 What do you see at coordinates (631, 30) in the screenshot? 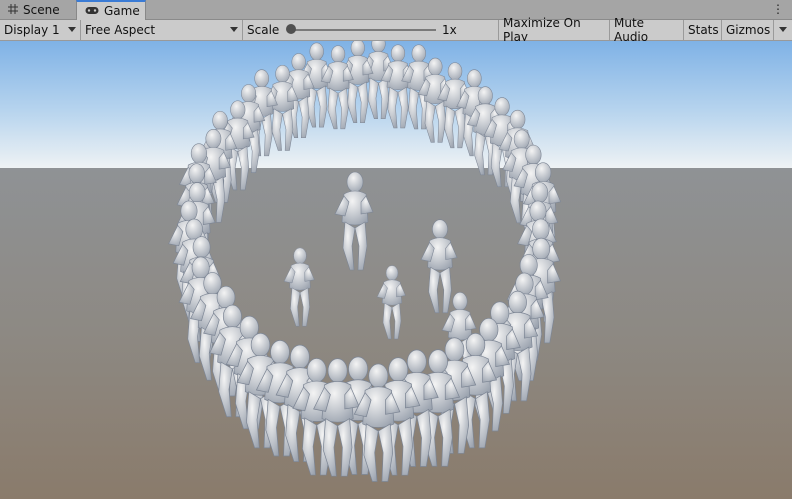
I see `mute-label: Mute Audio` at bounding box center [631, 30].